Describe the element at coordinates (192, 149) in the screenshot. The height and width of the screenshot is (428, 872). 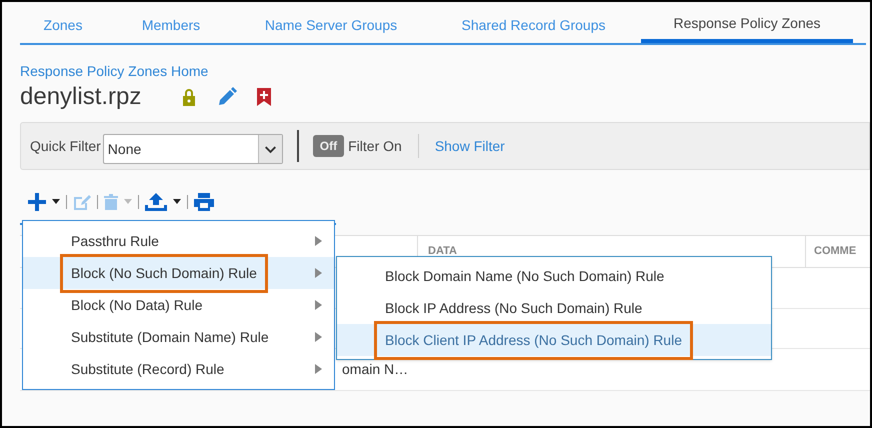
I see `quick-filter-dropdown: None` at that location.